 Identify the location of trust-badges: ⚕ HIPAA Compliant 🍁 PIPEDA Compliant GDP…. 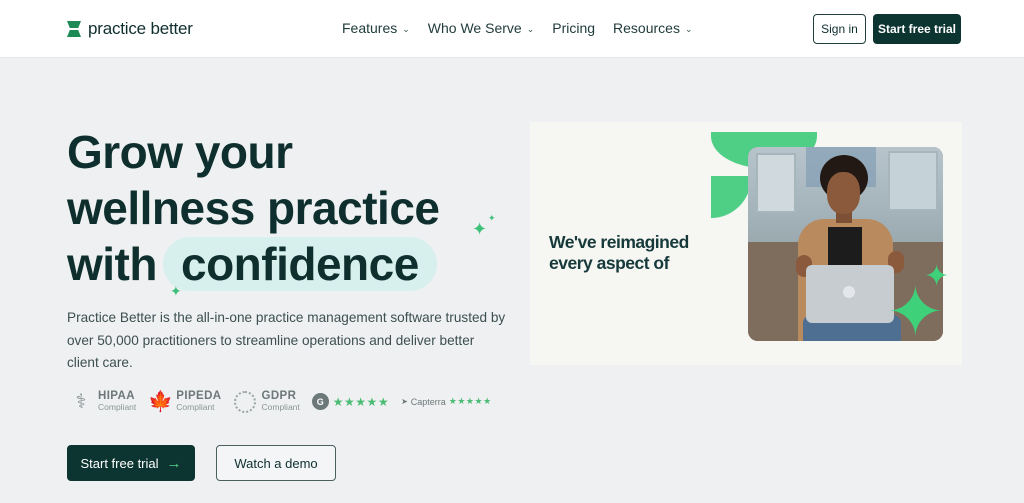
(281, 401).